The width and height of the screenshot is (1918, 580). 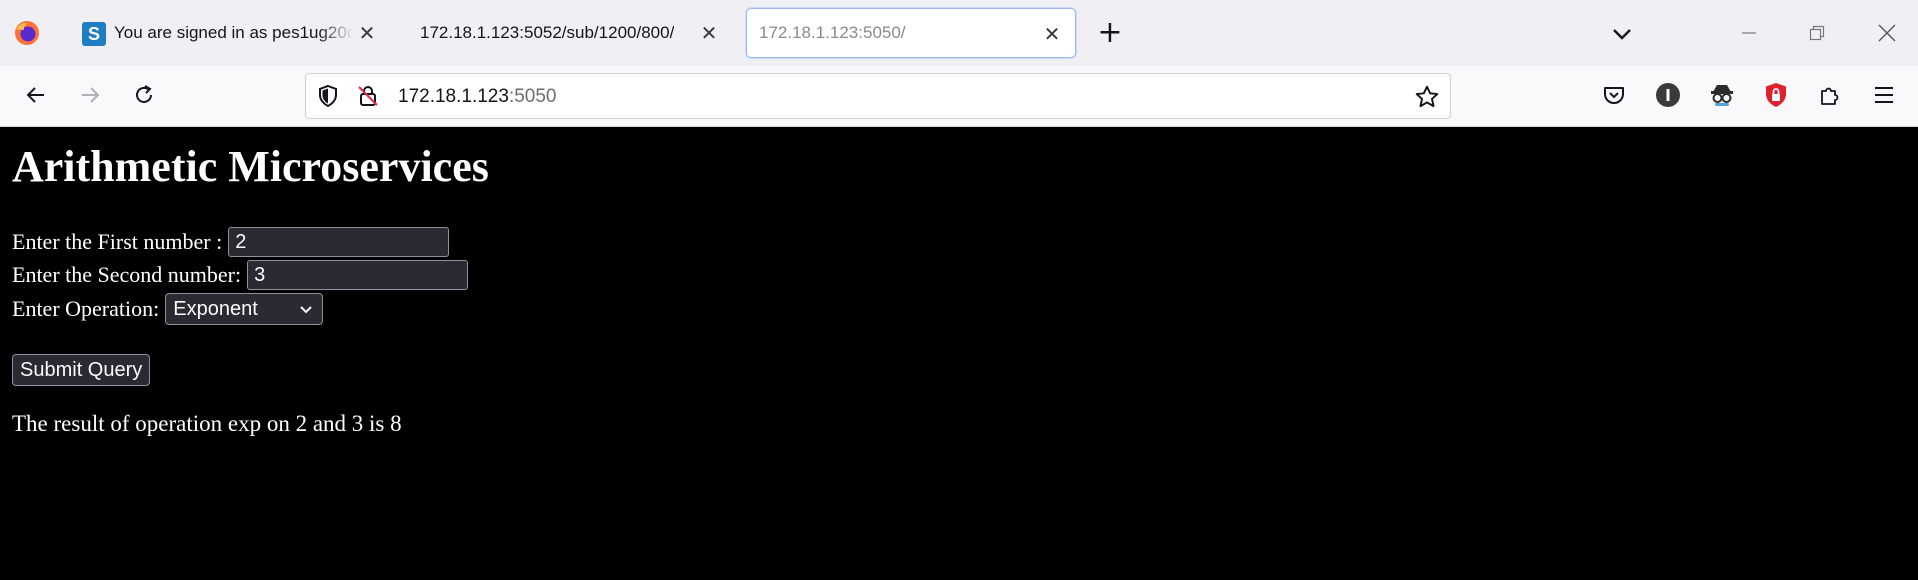 I want to click on first-number-row: Enter the First number : 2, so click(x=231, y=242).